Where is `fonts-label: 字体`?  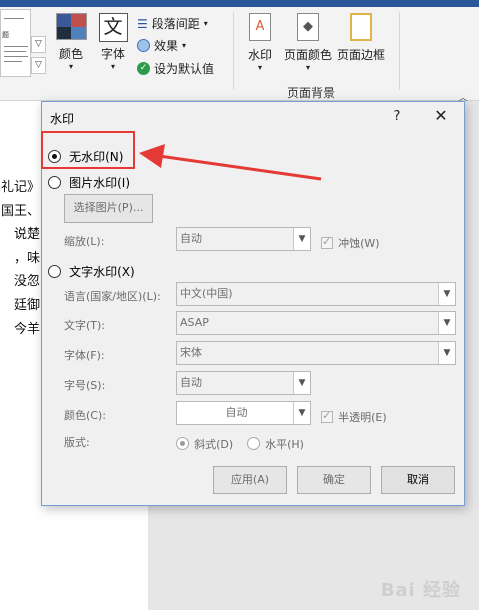 fonts-label: 字体 is located at coordinates (112, 54).